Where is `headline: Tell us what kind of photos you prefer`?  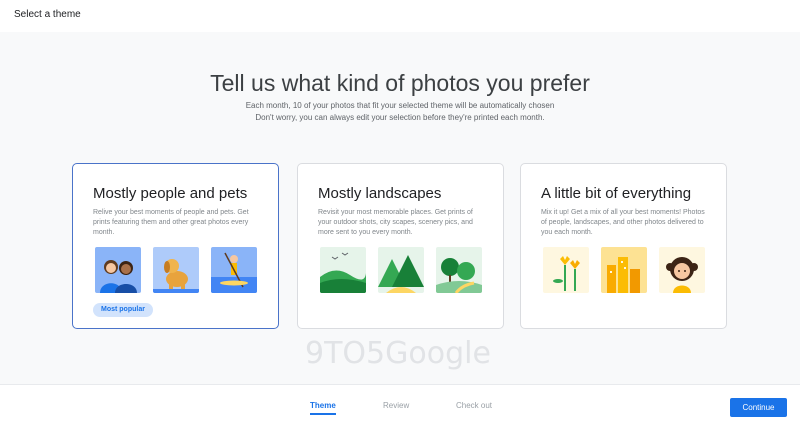
headline: Tell us what kind of photos you prefer is located at coordinates (400, 83).